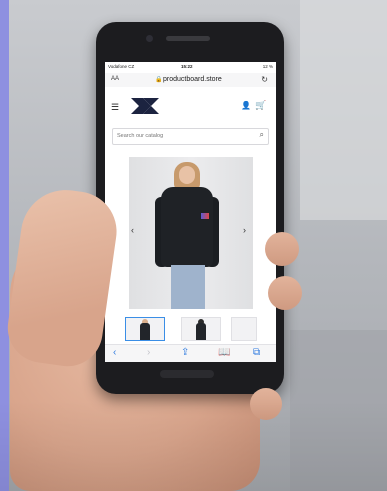 This screenshot has width=387, height=491. I want to click on thumbnail-front, so click(145, 329).